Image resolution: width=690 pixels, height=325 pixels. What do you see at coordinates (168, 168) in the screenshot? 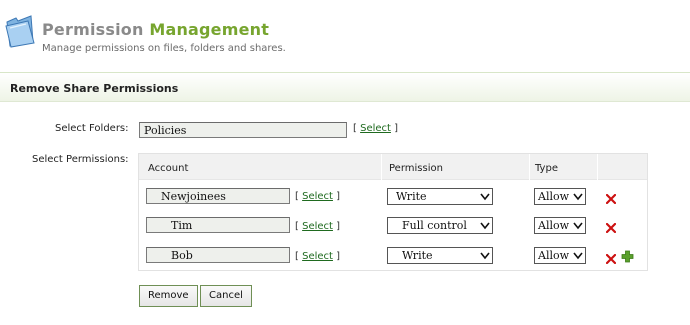
I see `column-header-account: Account` at bounding box center [168, 168].